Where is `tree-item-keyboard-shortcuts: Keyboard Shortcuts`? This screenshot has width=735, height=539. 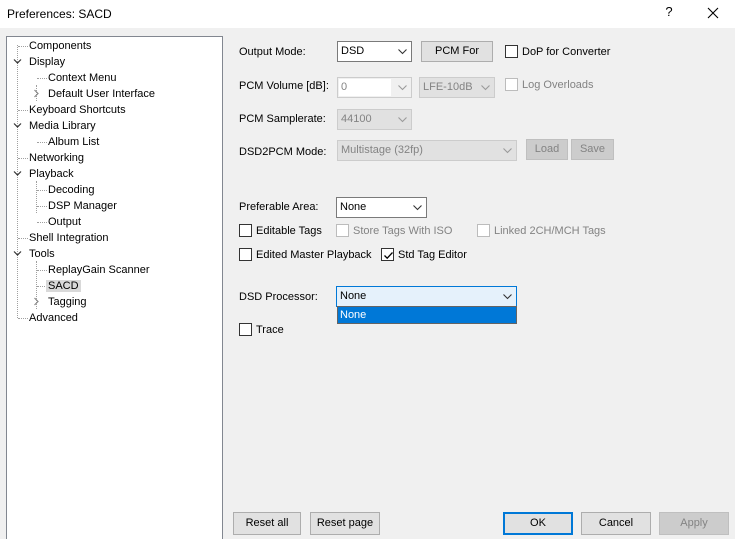
tree-item-keyboard-shortcuts: Keyboard Shortcuts is located at coordinates (77, 110).